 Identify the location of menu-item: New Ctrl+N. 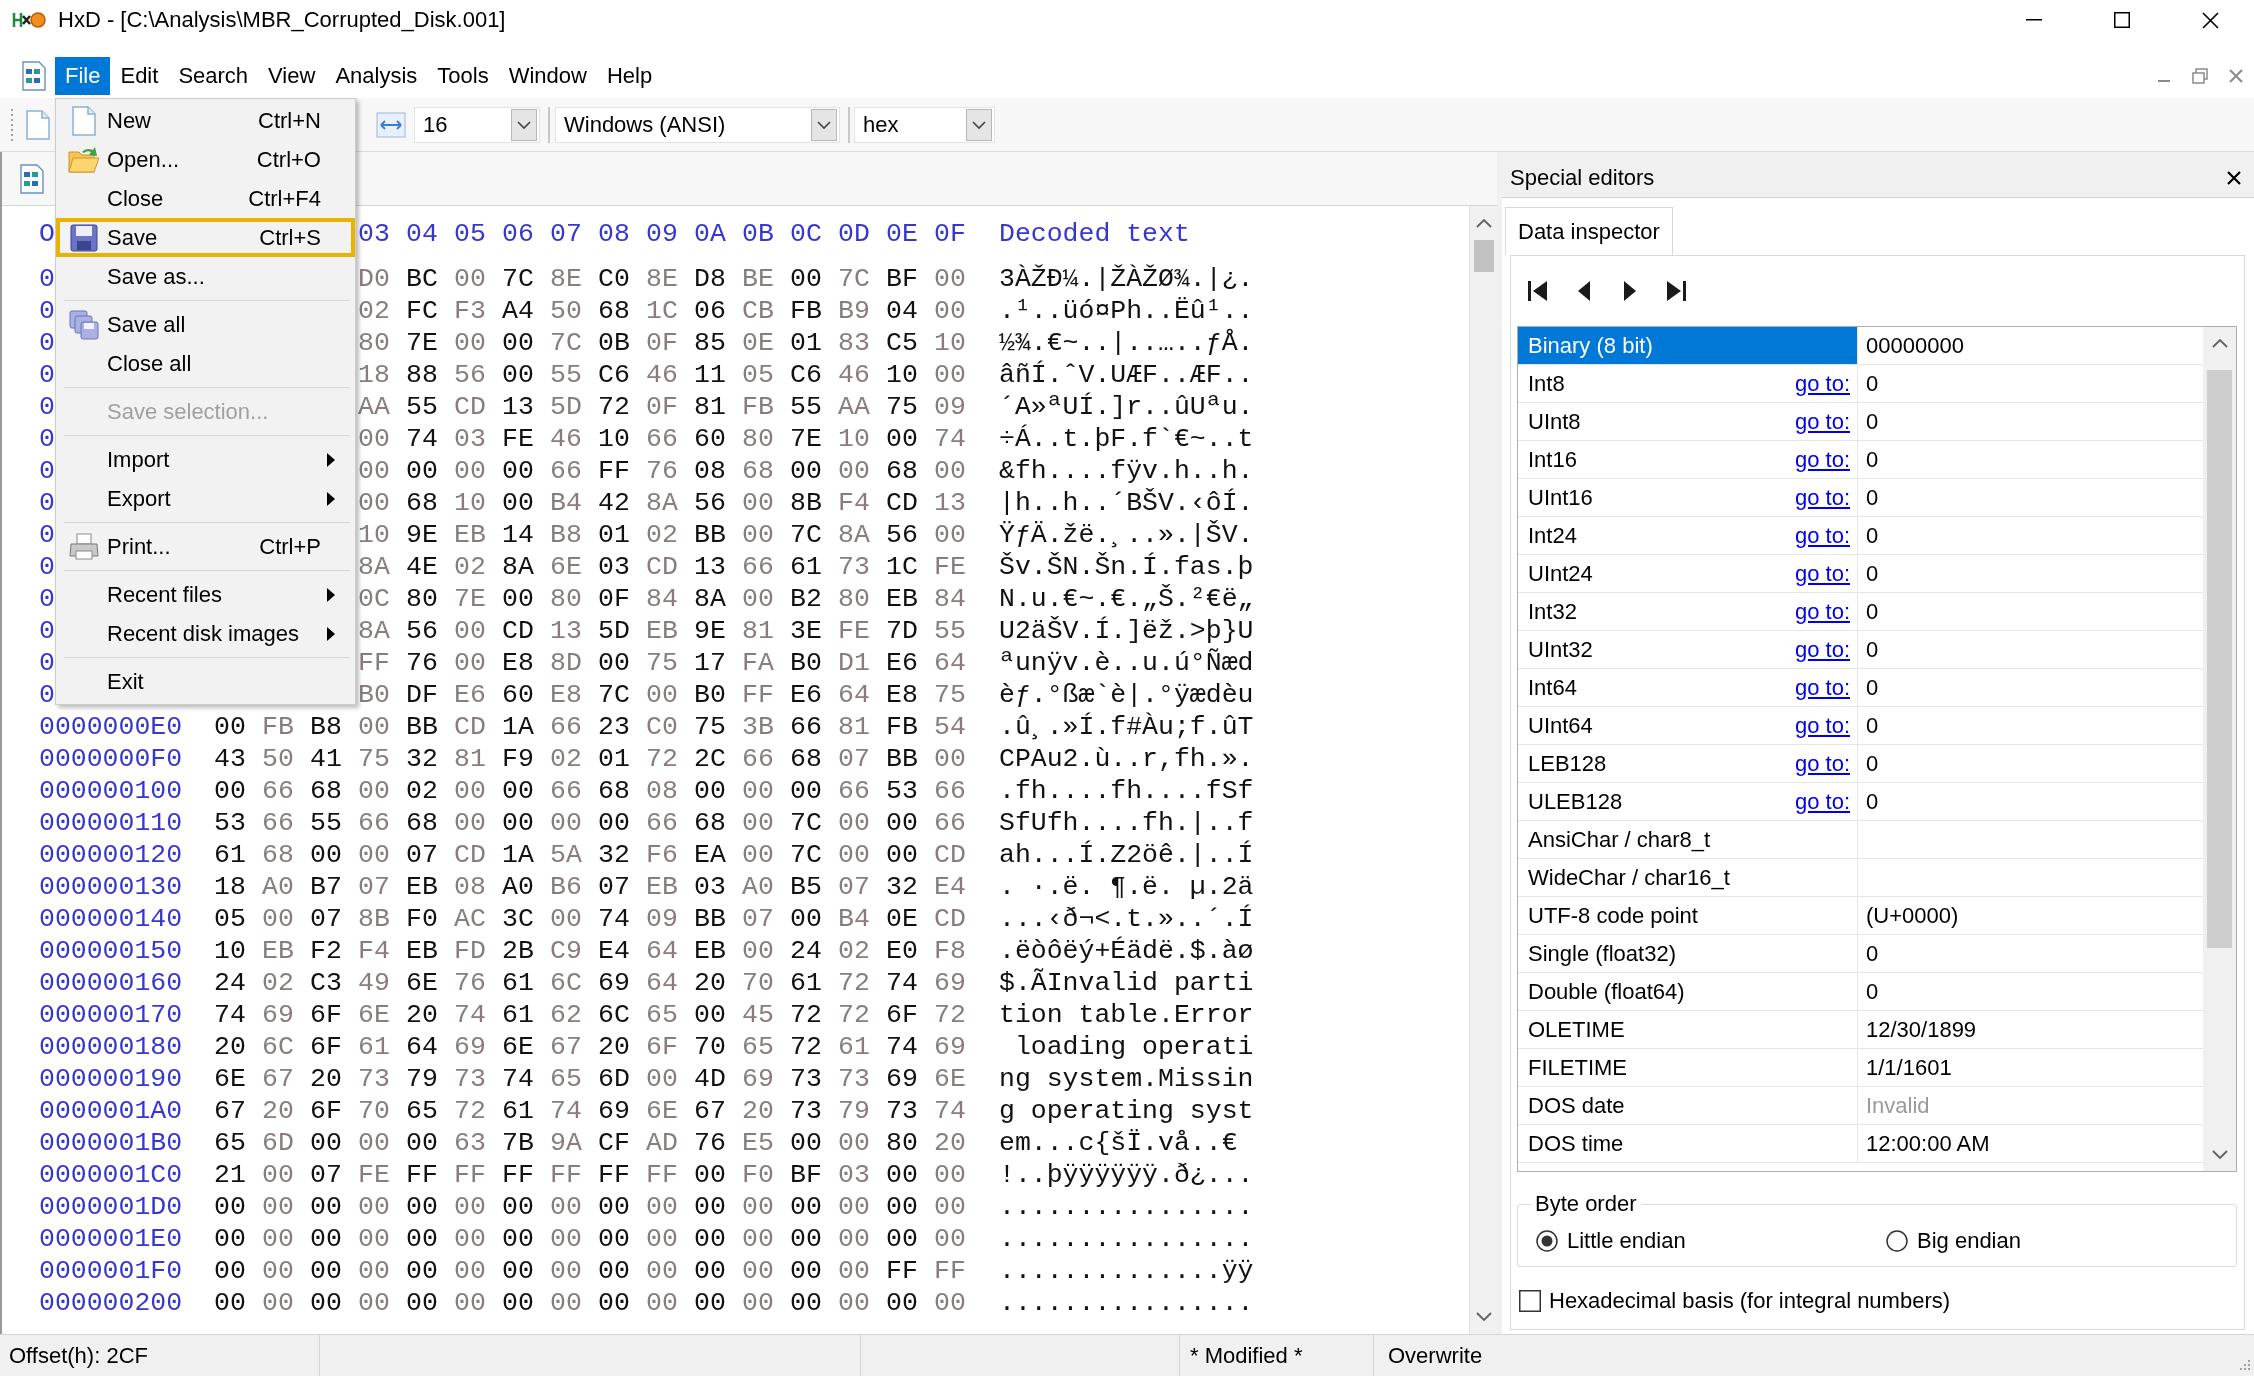
(205, 120).